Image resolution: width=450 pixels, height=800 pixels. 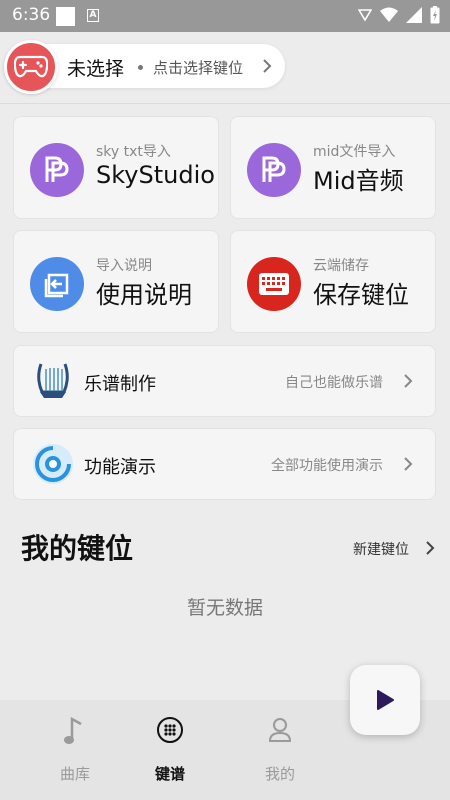 I want to click on skystudio-import-card: sky txt导入 SkyStudio, so click(x=116, y=167).